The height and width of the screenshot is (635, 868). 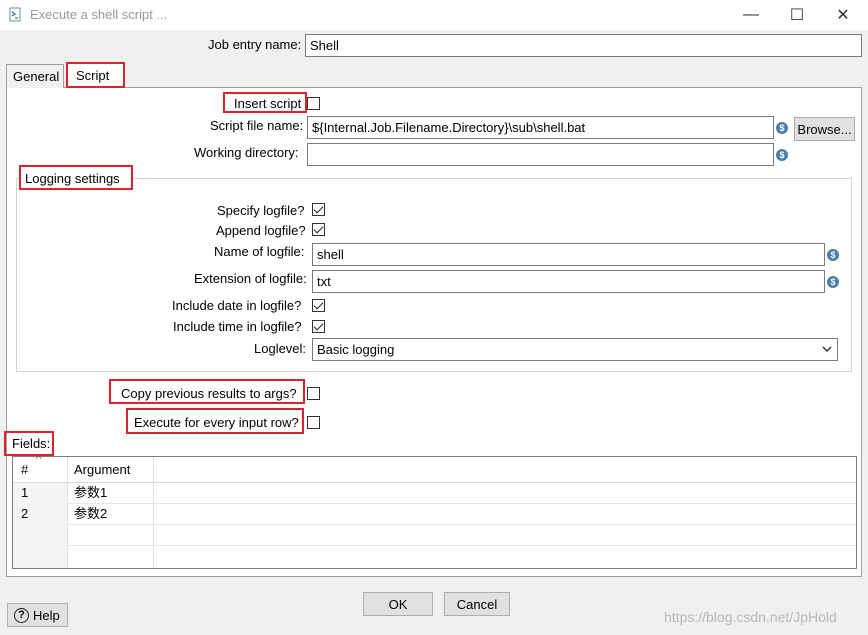 I want to click on execute-every-row-label: Execute for every input row?, so click(x=216, y=422).